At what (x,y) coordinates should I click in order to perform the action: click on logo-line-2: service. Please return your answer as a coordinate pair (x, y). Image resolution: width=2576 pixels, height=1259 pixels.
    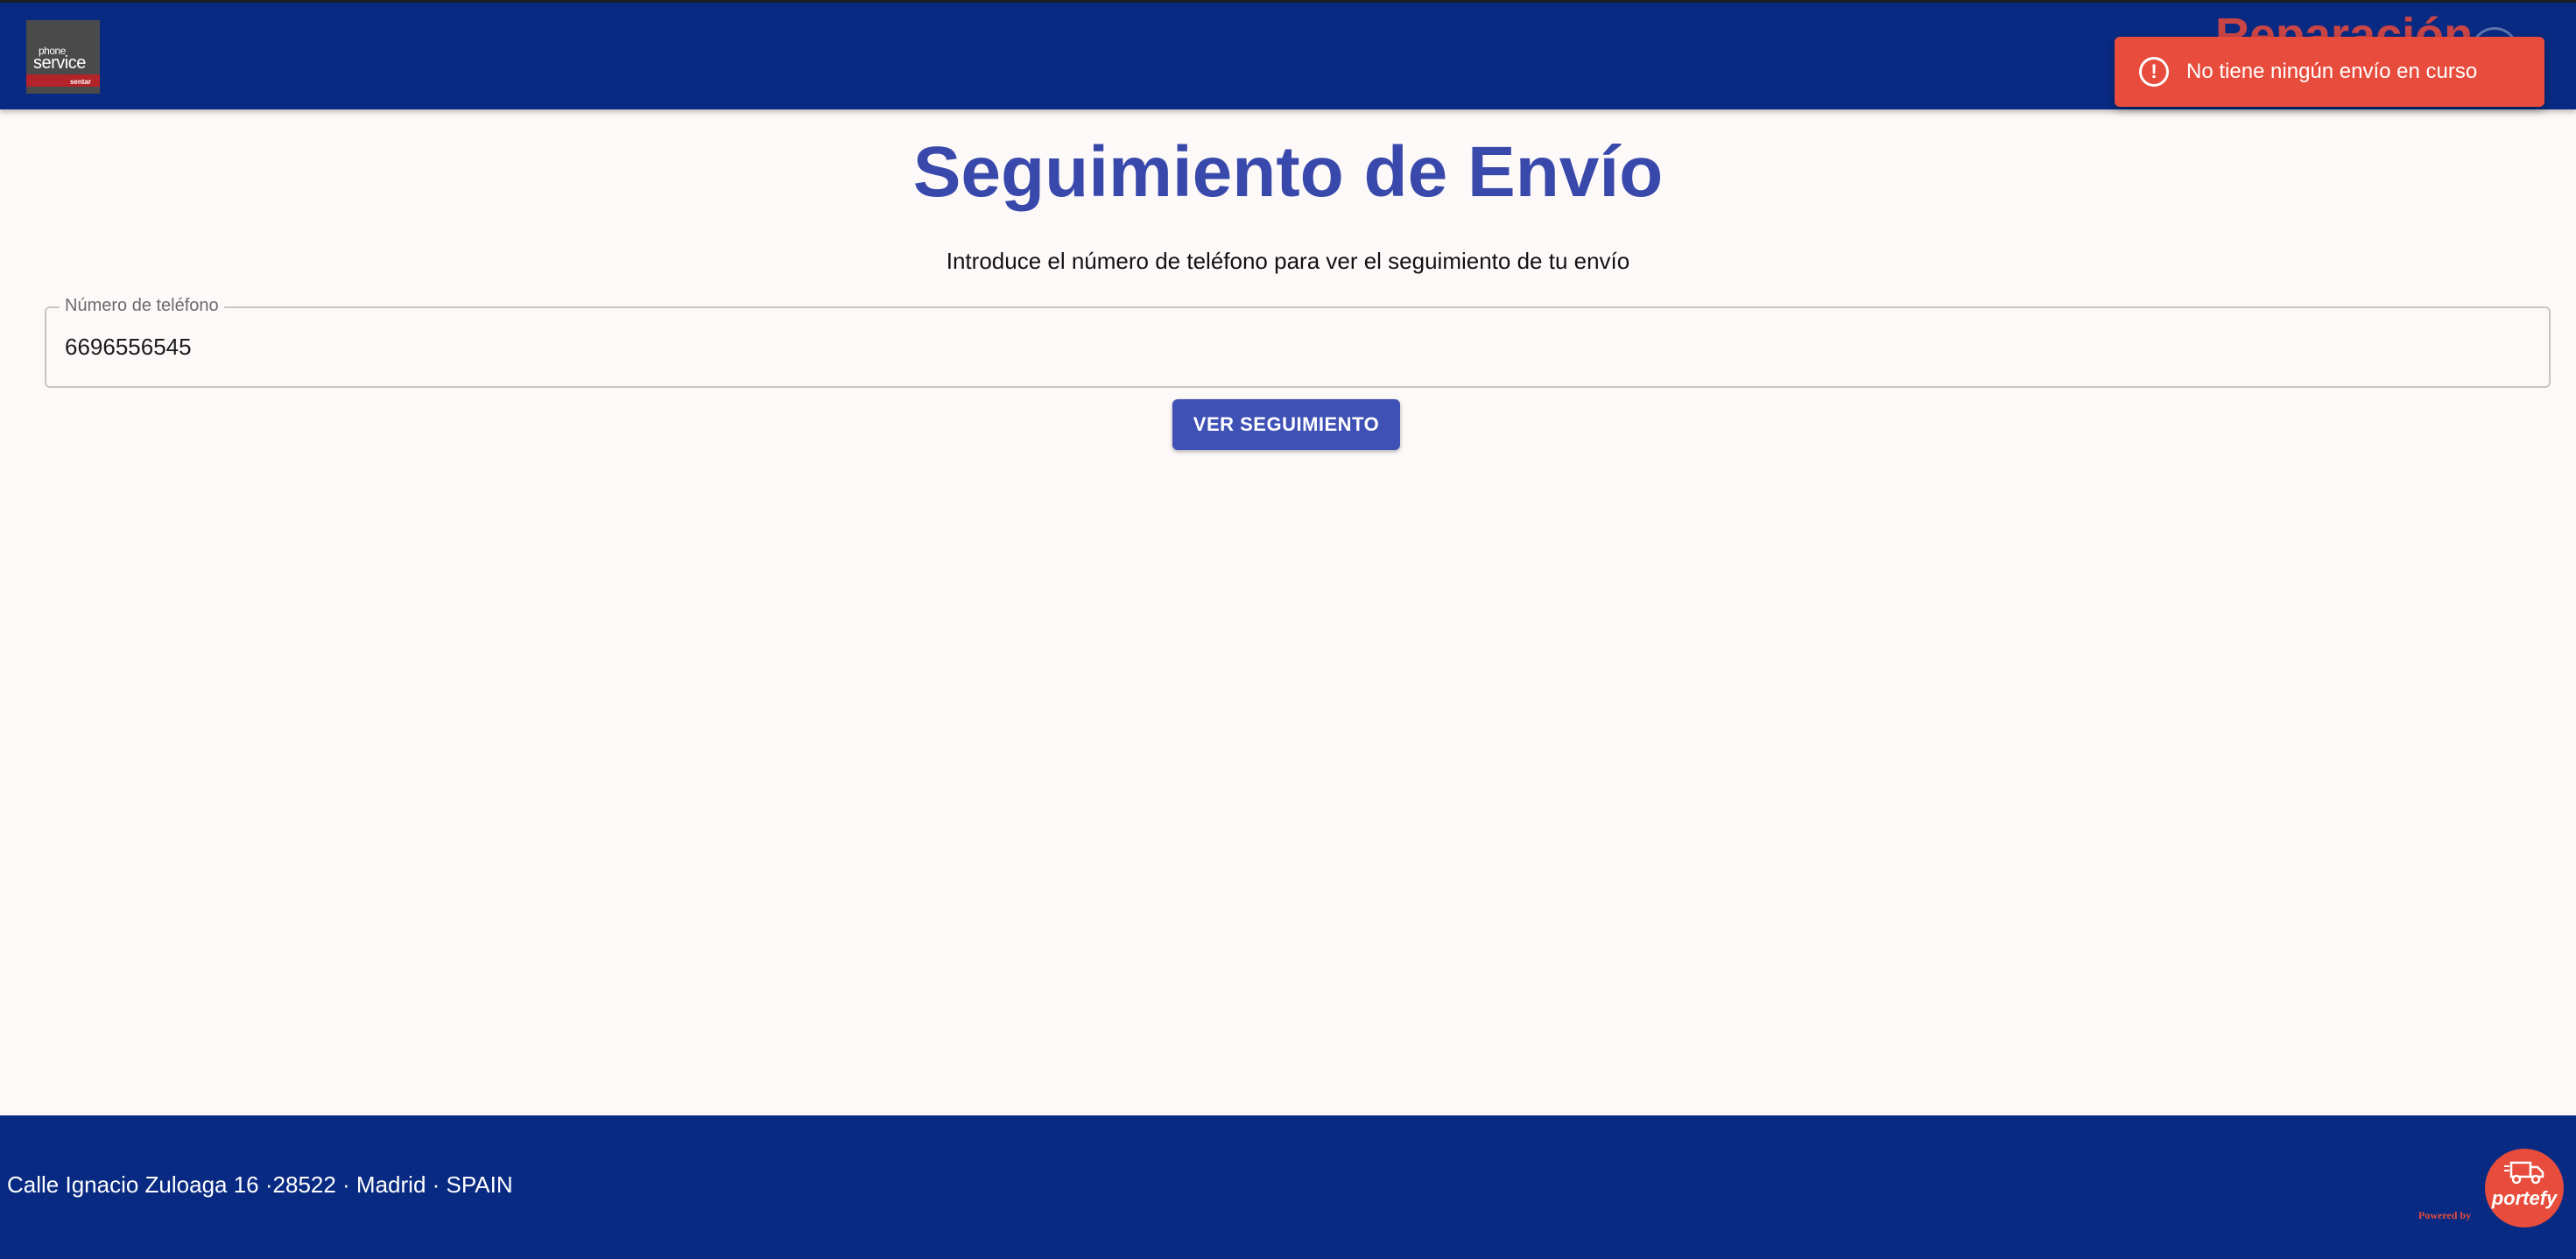
    Looking at the image, I should click on (59, 63).